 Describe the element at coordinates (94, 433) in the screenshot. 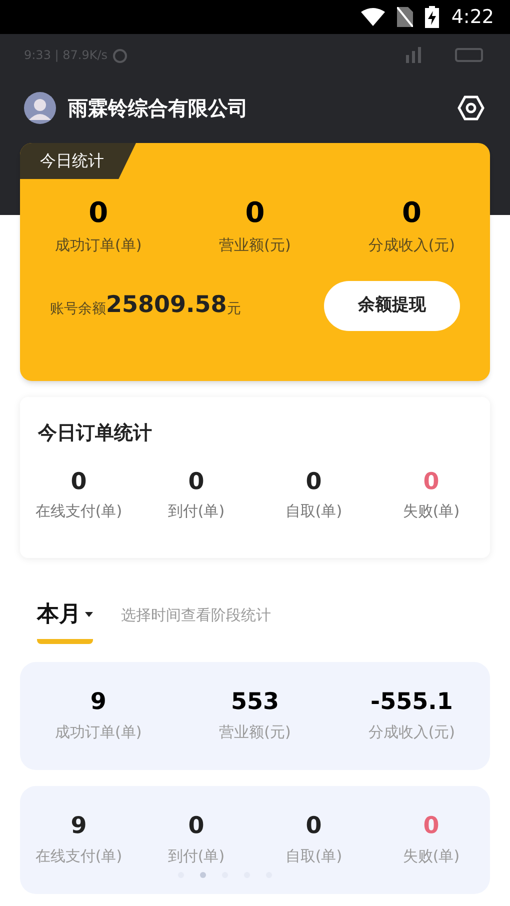

I see `card-title: 今日订单统计` at that location.